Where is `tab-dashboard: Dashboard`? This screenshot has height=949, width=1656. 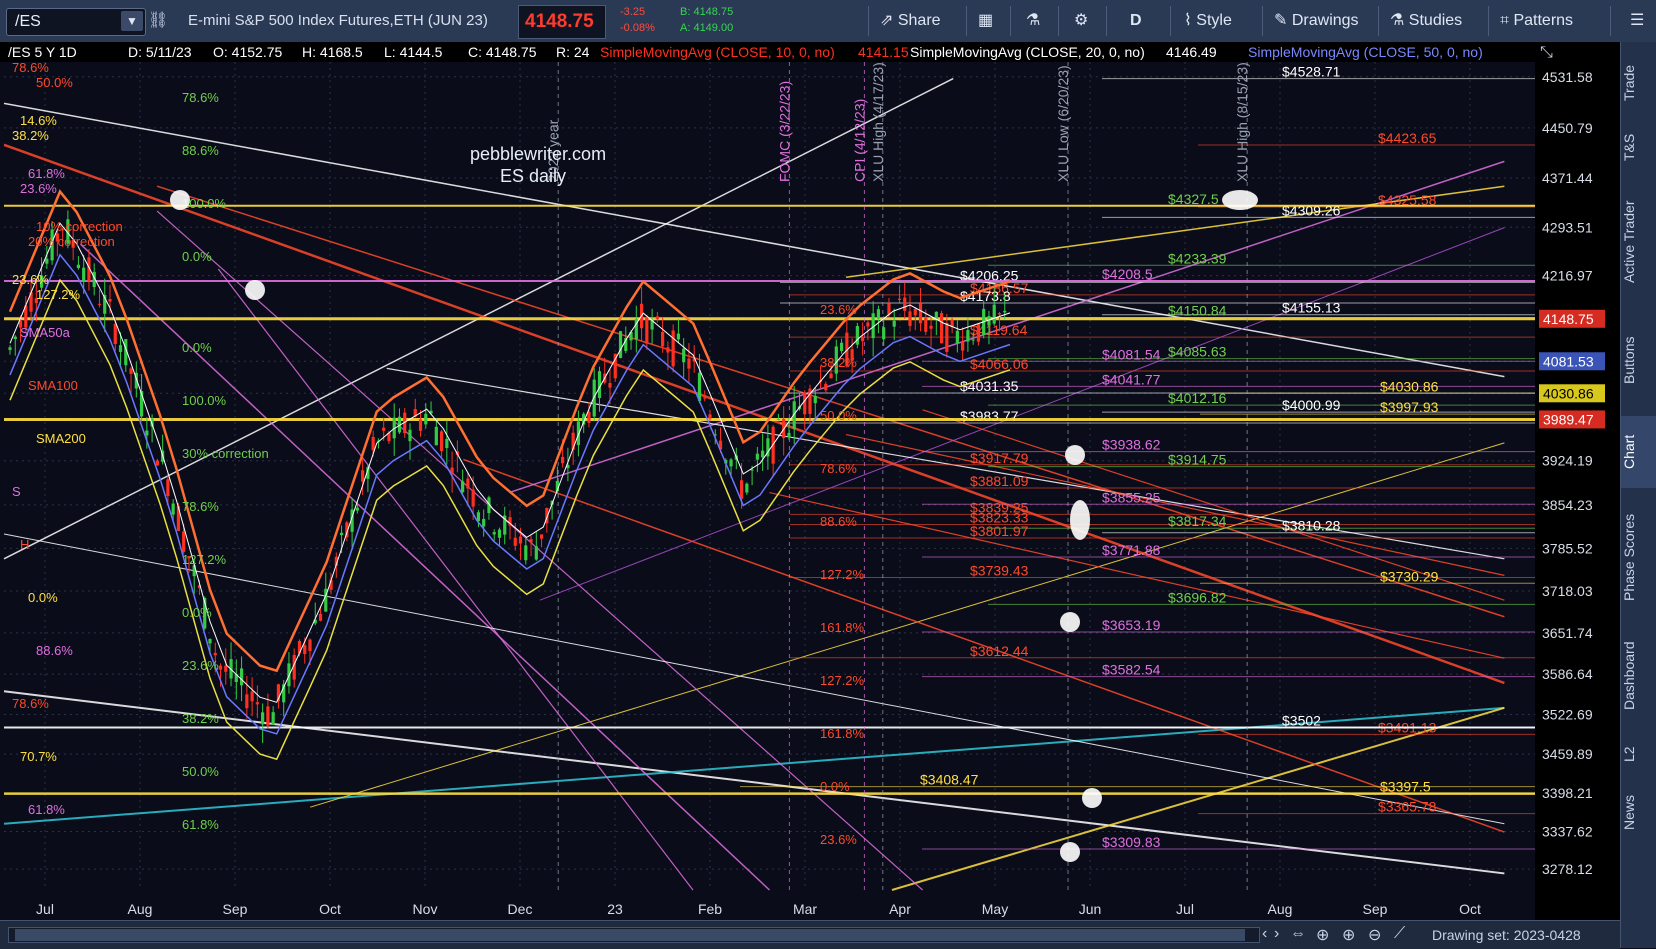 tab-dashboard: Dashboard is located at coordinates (1638, 676).